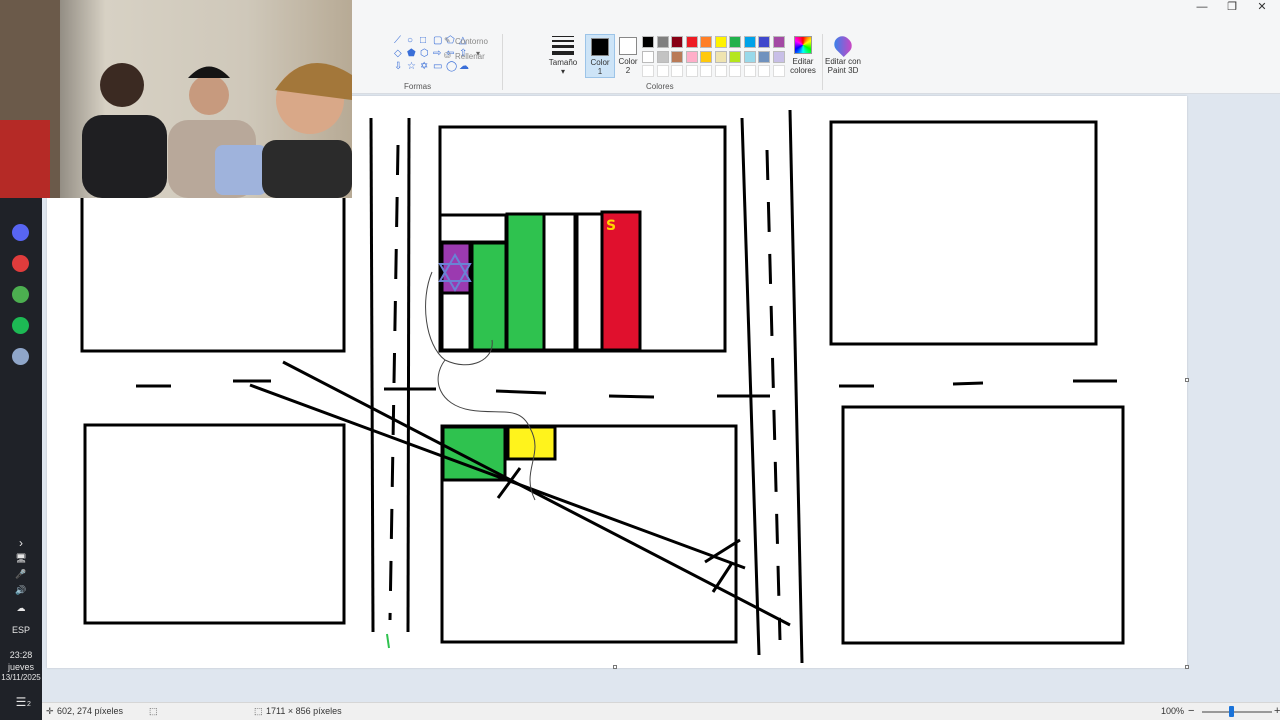 This screenshot has width=1280, height=720. What do you see at coordinates (600, 62) in the screenshot?
I see `color1-label: Color` at bounding box center [600, 62].